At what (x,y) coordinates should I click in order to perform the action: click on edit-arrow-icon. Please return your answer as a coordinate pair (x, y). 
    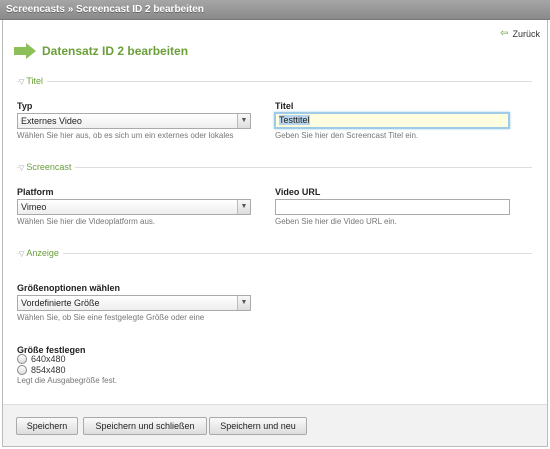
    Looking at the image, I should click on (25, 51).